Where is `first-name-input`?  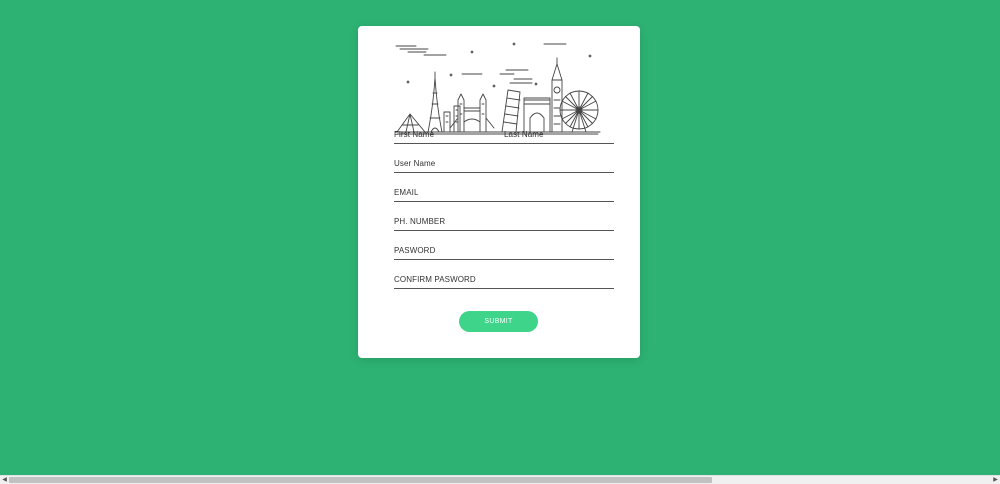 first-name-input is located at coordinates (449, 135).